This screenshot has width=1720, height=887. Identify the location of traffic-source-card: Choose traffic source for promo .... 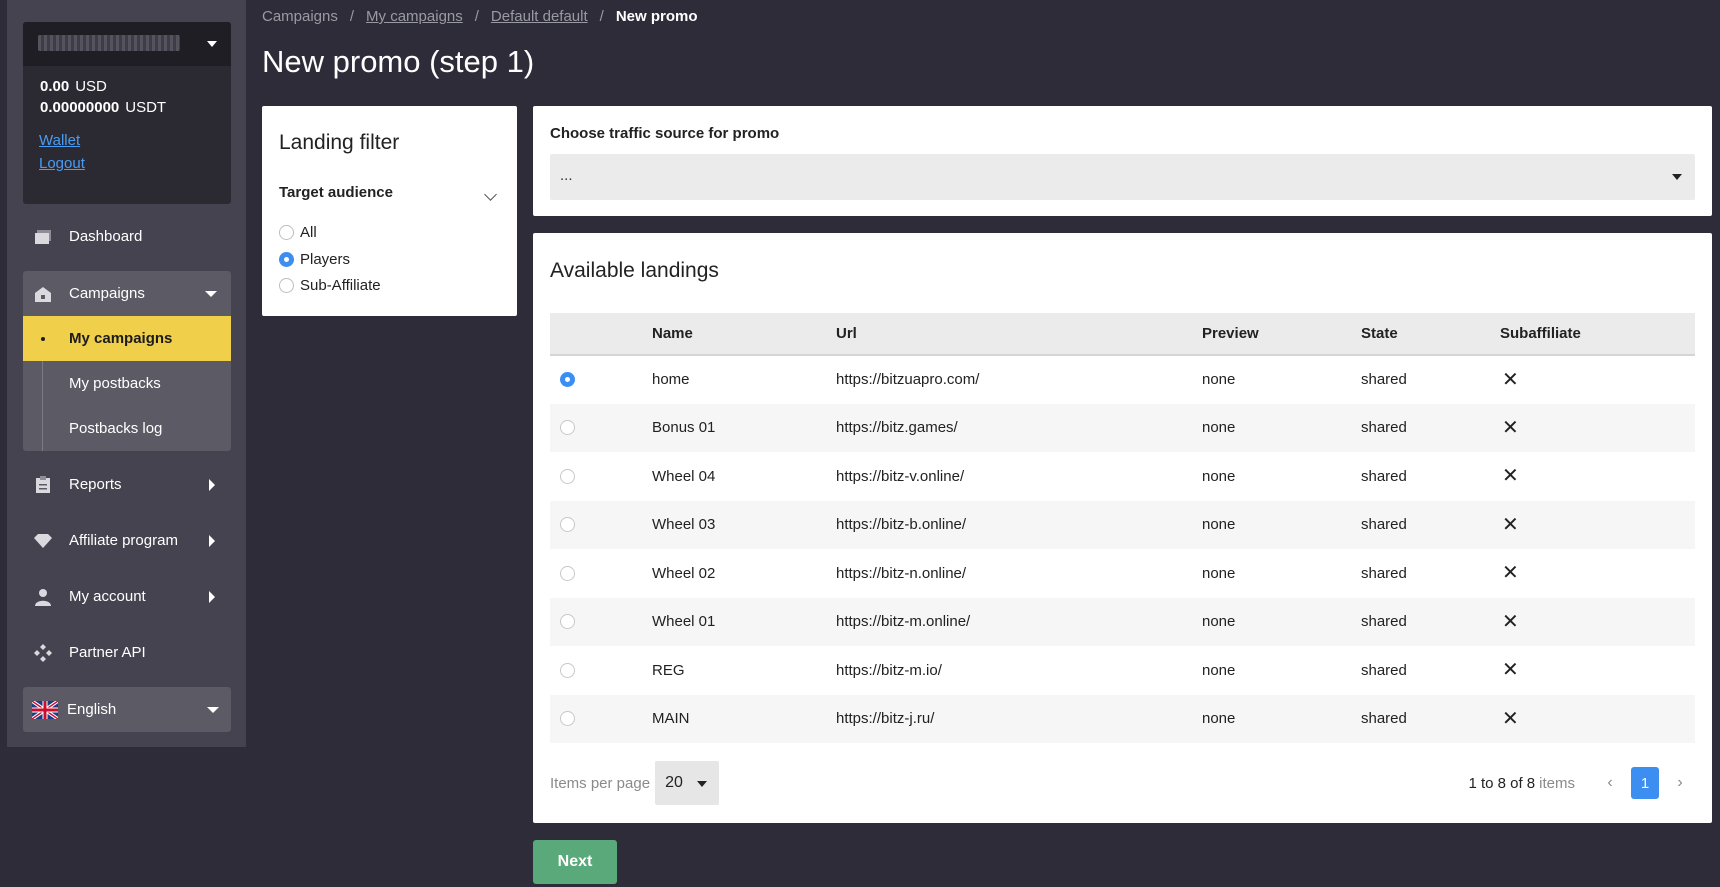
(1122, 161).